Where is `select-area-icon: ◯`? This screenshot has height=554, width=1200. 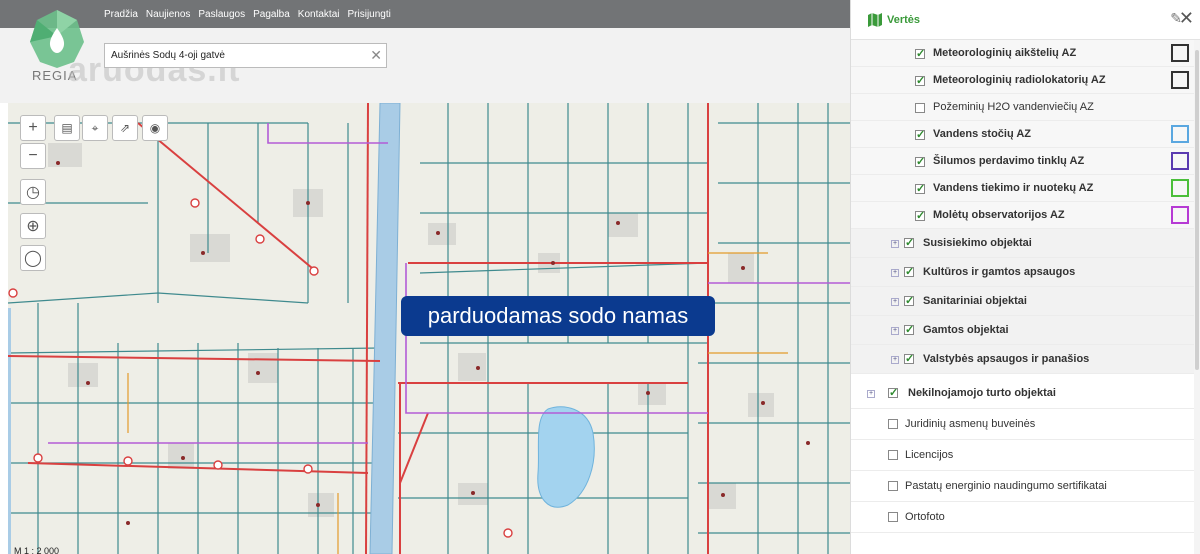 select-area-icon: ◯ is located at coordinates (33, 258).